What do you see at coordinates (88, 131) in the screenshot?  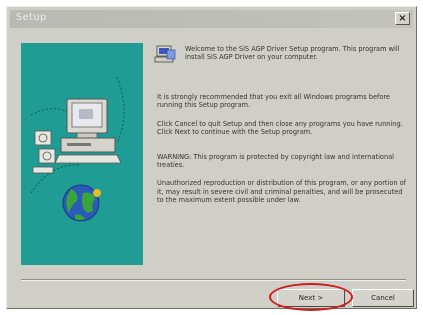 I see `computer-icon` at bounding box center [88, 131].